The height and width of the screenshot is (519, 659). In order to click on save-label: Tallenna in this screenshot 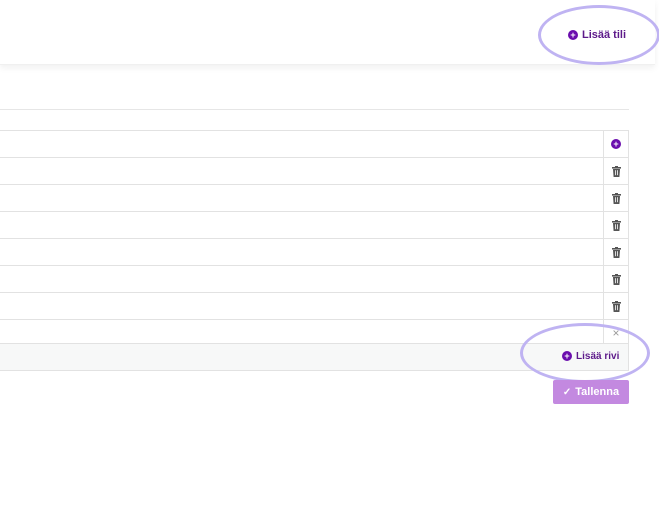, I will do `click(597, 392)`.